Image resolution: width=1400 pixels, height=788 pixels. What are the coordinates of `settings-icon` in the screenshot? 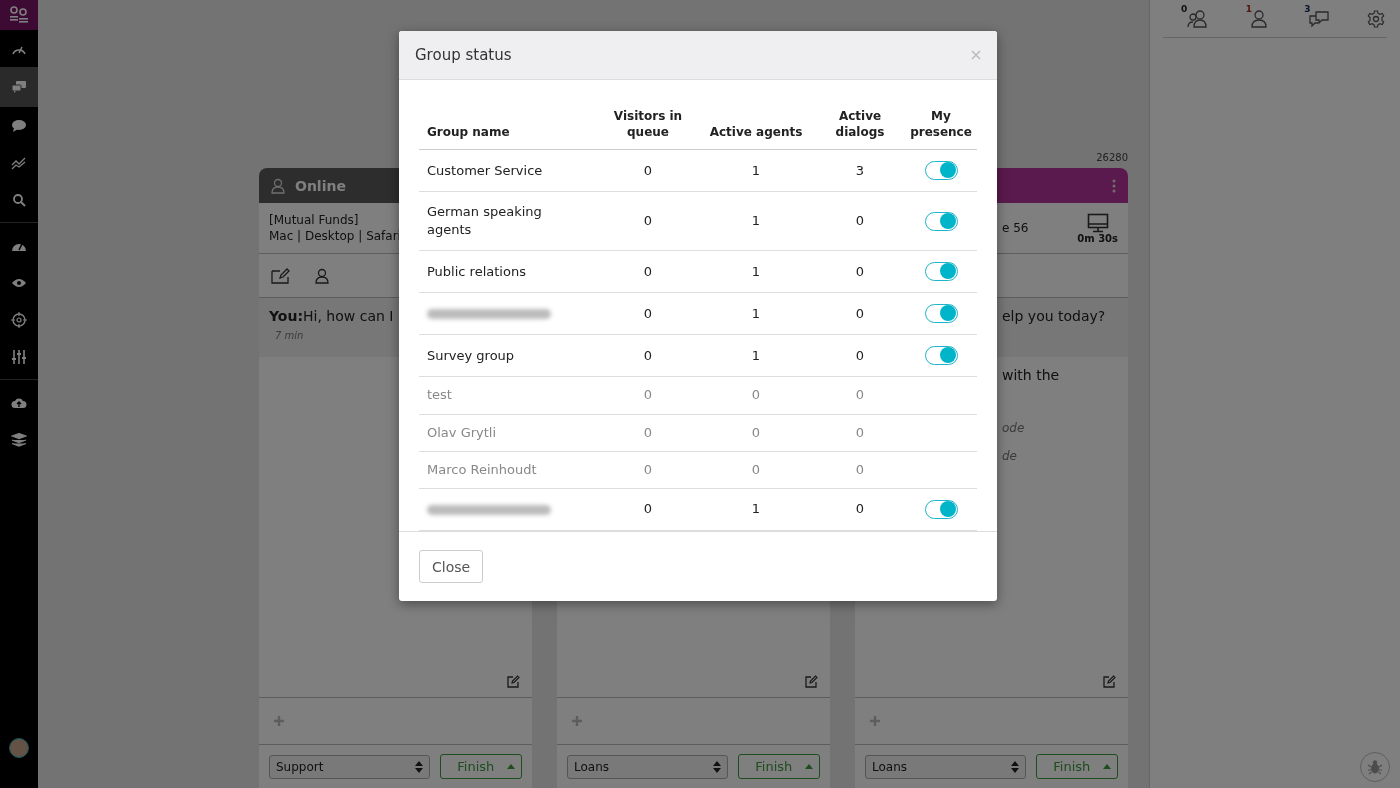 It's located at (1375, 18).